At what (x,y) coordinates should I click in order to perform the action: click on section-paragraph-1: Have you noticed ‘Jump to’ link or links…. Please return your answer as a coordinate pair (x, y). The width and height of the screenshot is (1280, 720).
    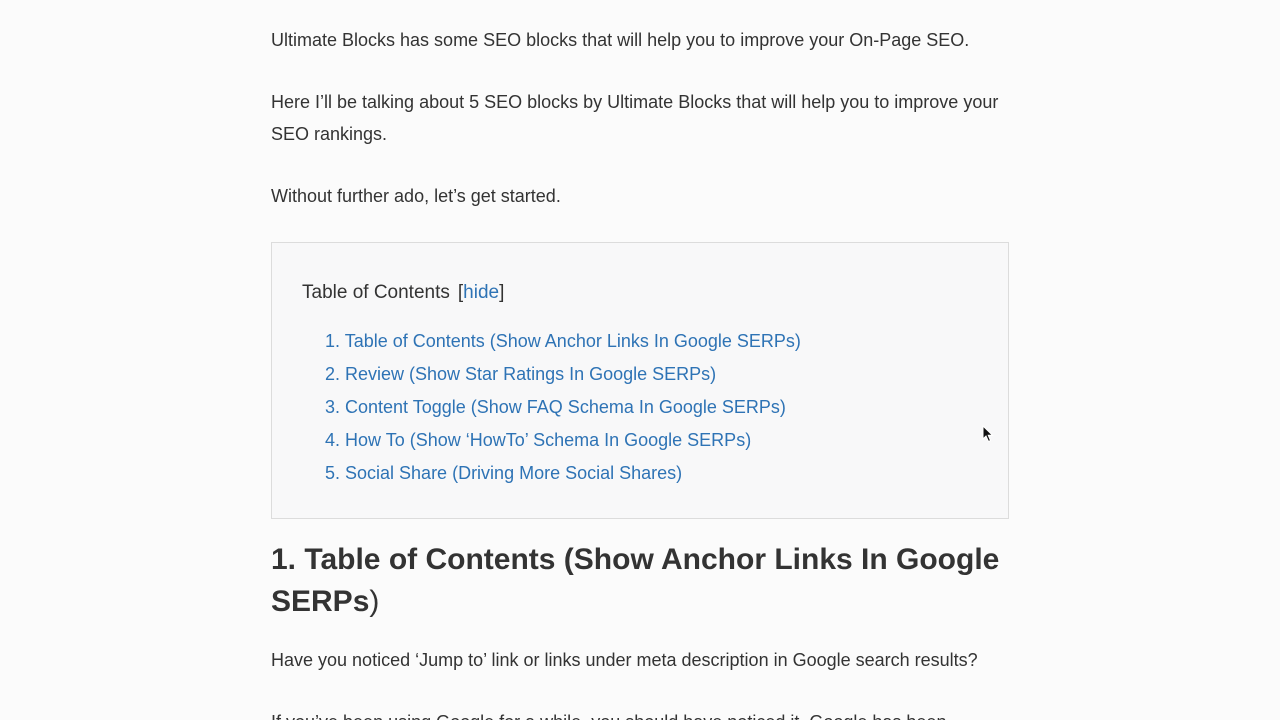
    Looking at the image, I should click on (624, 660).